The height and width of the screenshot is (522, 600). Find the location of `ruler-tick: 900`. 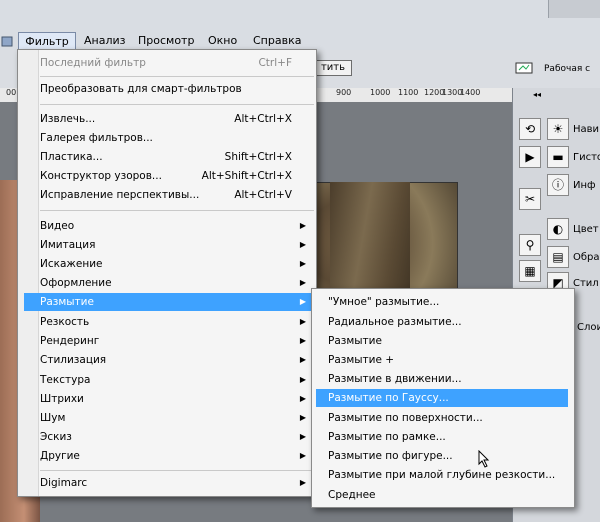

ruler-tick: 900 is located at coordinates (344, 92).